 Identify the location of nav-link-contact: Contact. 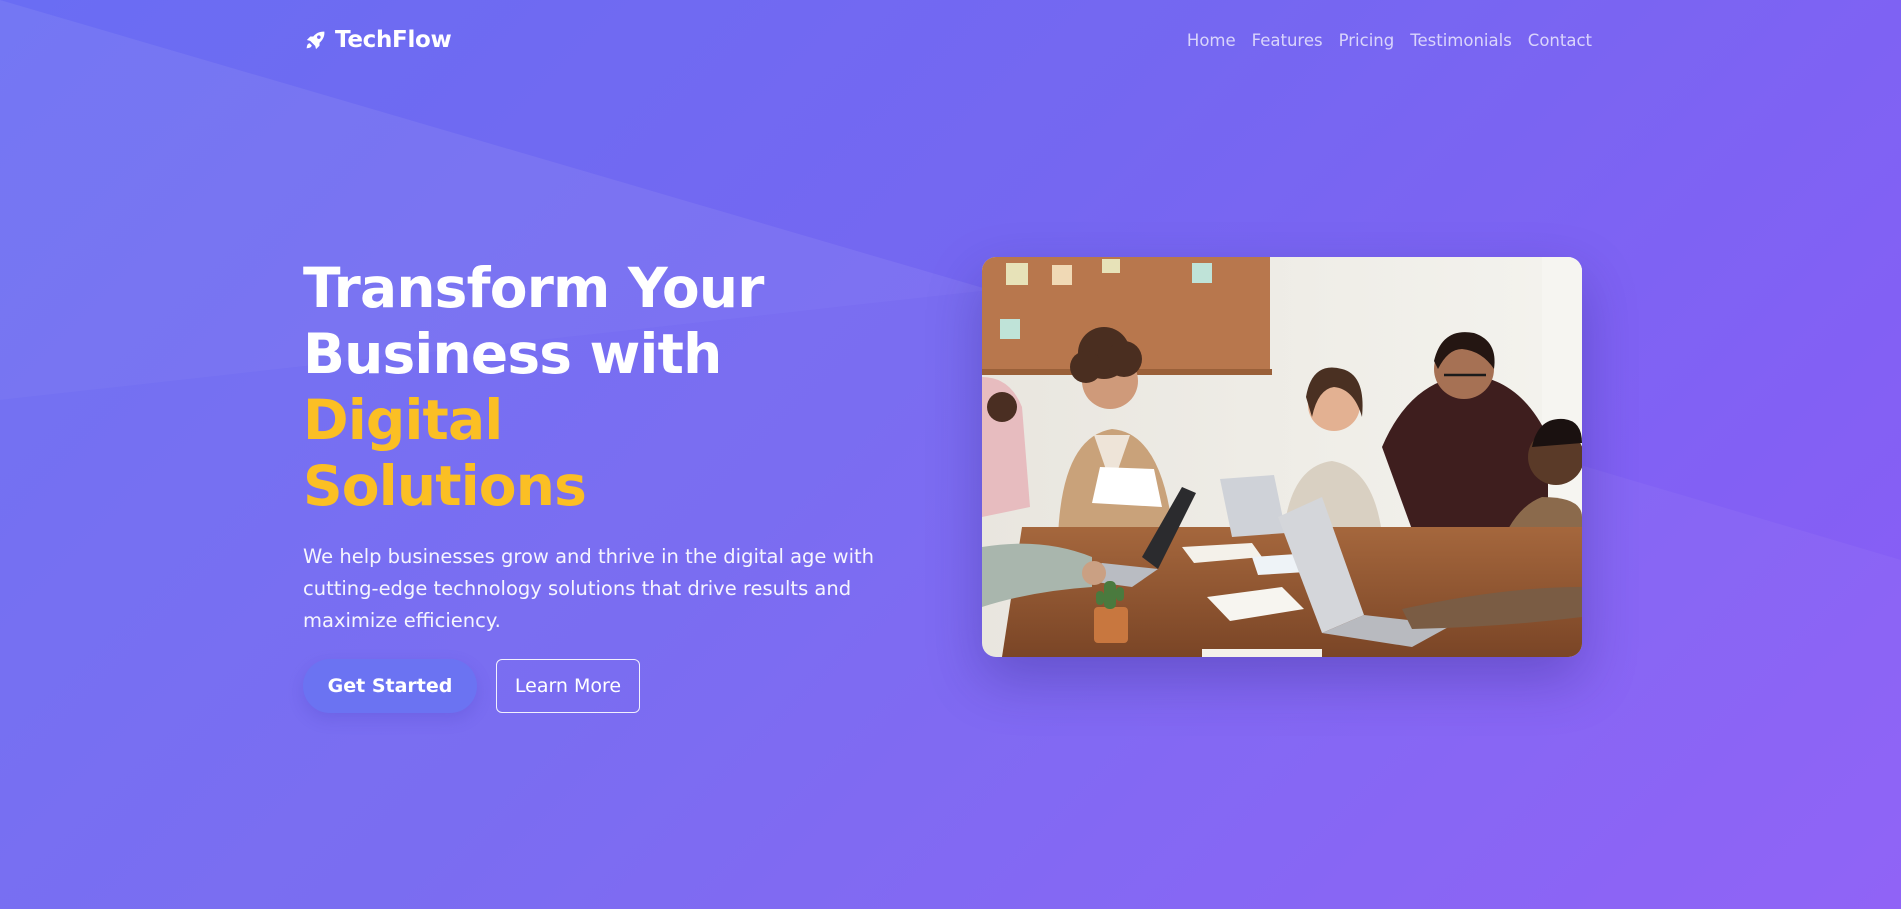
(1560, 40).